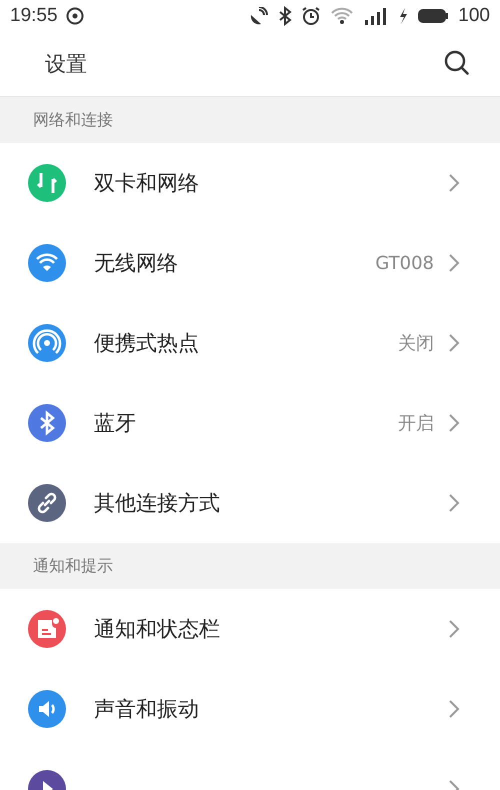 This screenshot has width=500, height=790. Describe the element at coordinates (75, 16) in the screenshot. I see `location-icon` at that location.